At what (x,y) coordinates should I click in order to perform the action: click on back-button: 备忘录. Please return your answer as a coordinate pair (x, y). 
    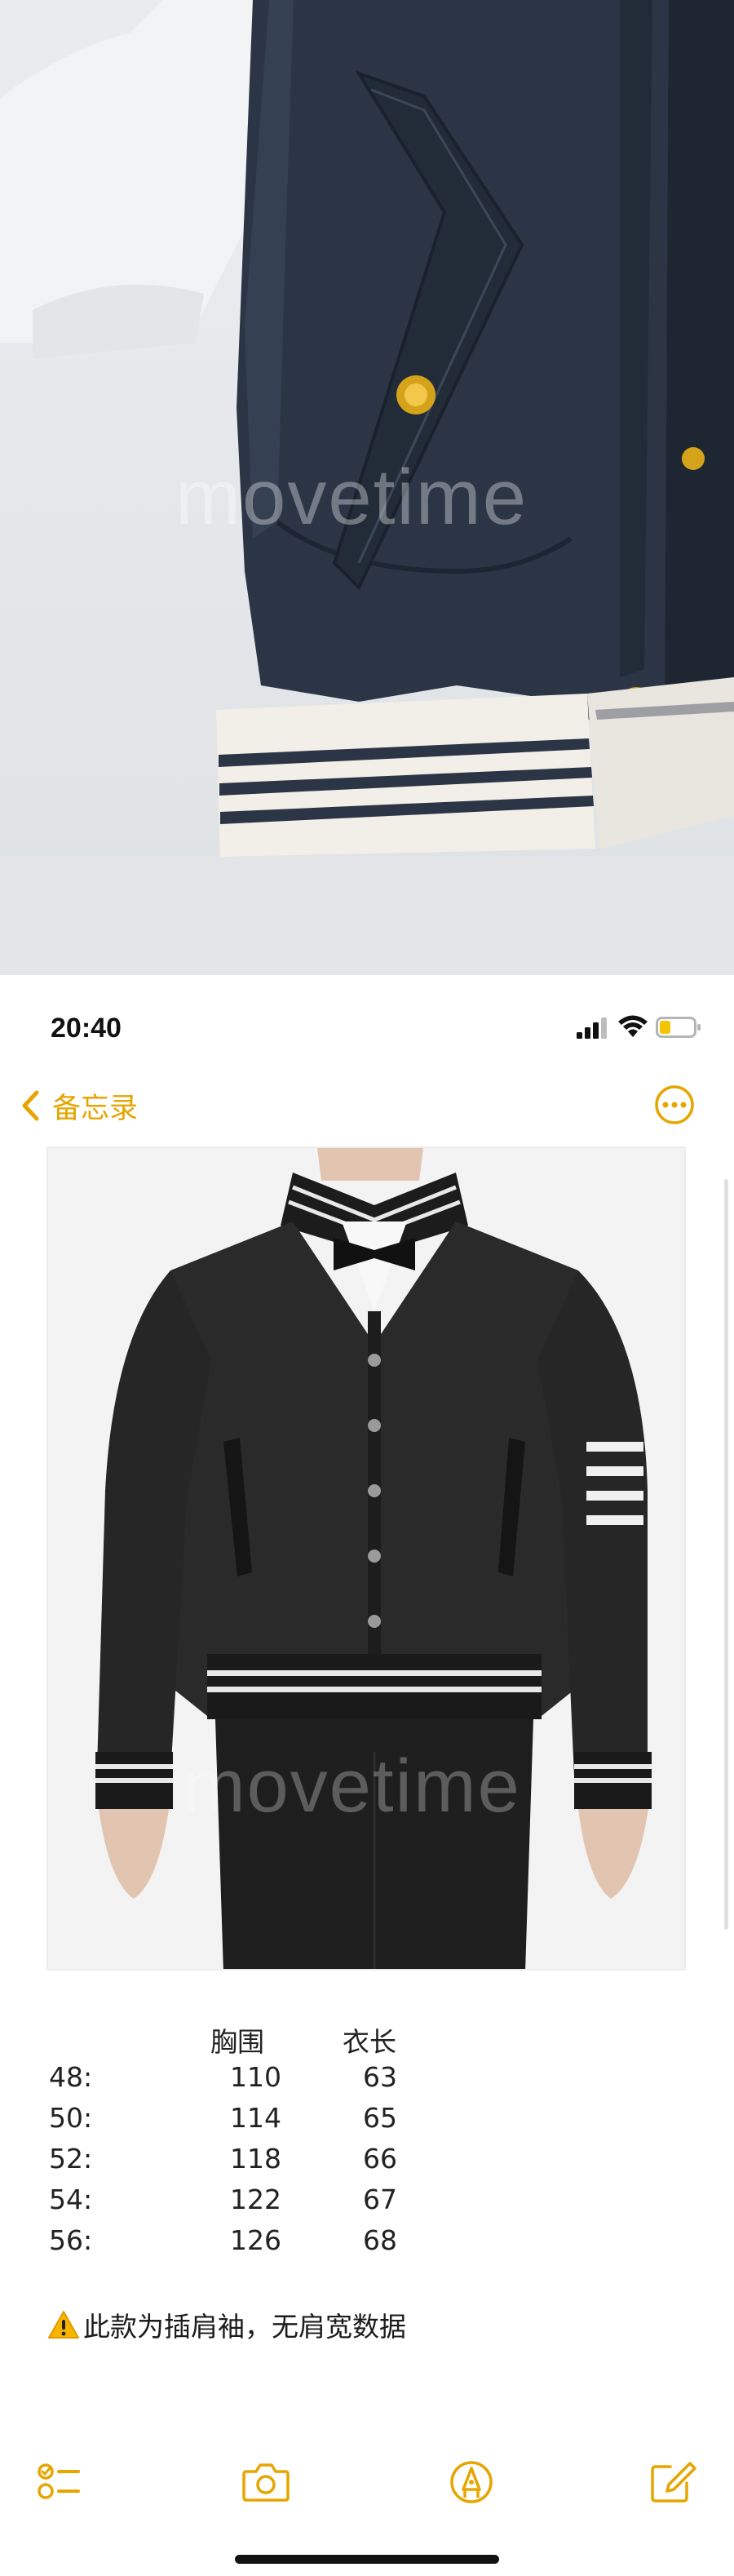
    Looking at the image, I should click on (79, 1105).